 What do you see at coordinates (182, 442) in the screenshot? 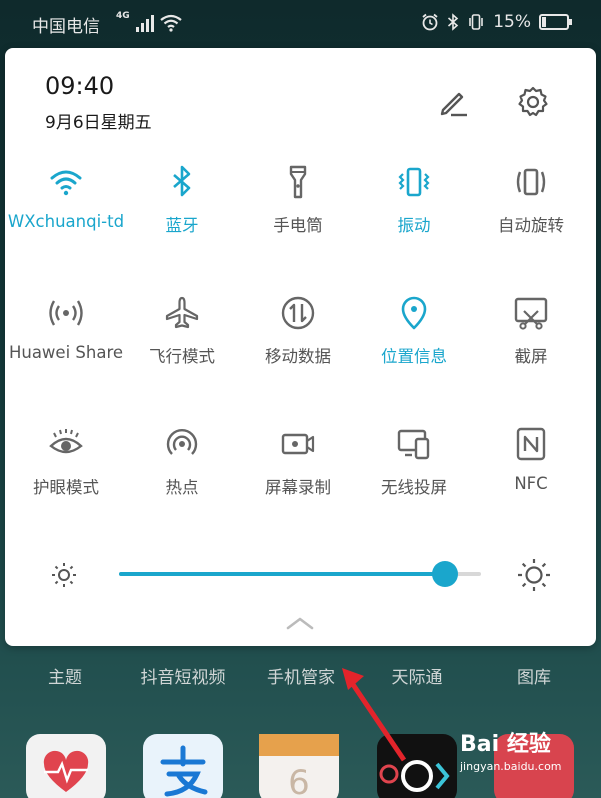
I see `hotspot-icon` at bounding box center [182, 442].